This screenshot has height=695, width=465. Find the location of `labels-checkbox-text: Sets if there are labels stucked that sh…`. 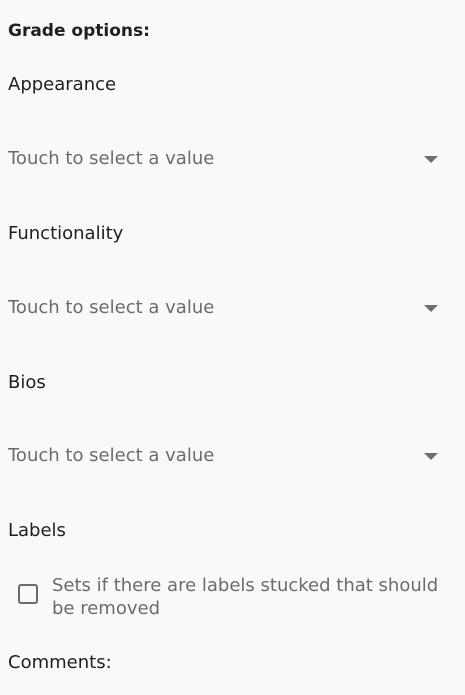

labels-checkbox-text: Sets if there are labels stucked that sh… is located at coordinates (252, 597).